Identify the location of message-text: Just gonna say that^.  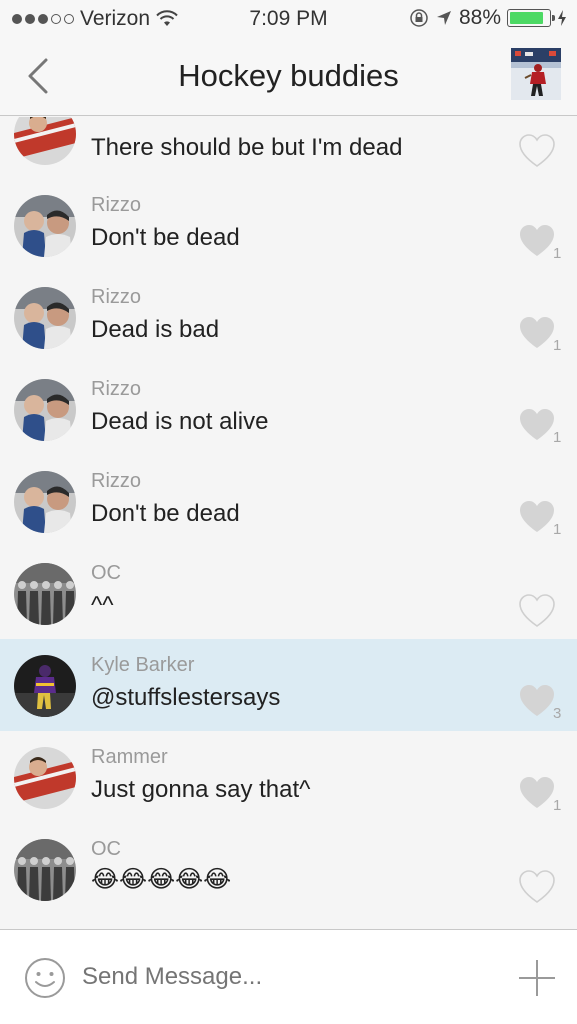
(201, 789).